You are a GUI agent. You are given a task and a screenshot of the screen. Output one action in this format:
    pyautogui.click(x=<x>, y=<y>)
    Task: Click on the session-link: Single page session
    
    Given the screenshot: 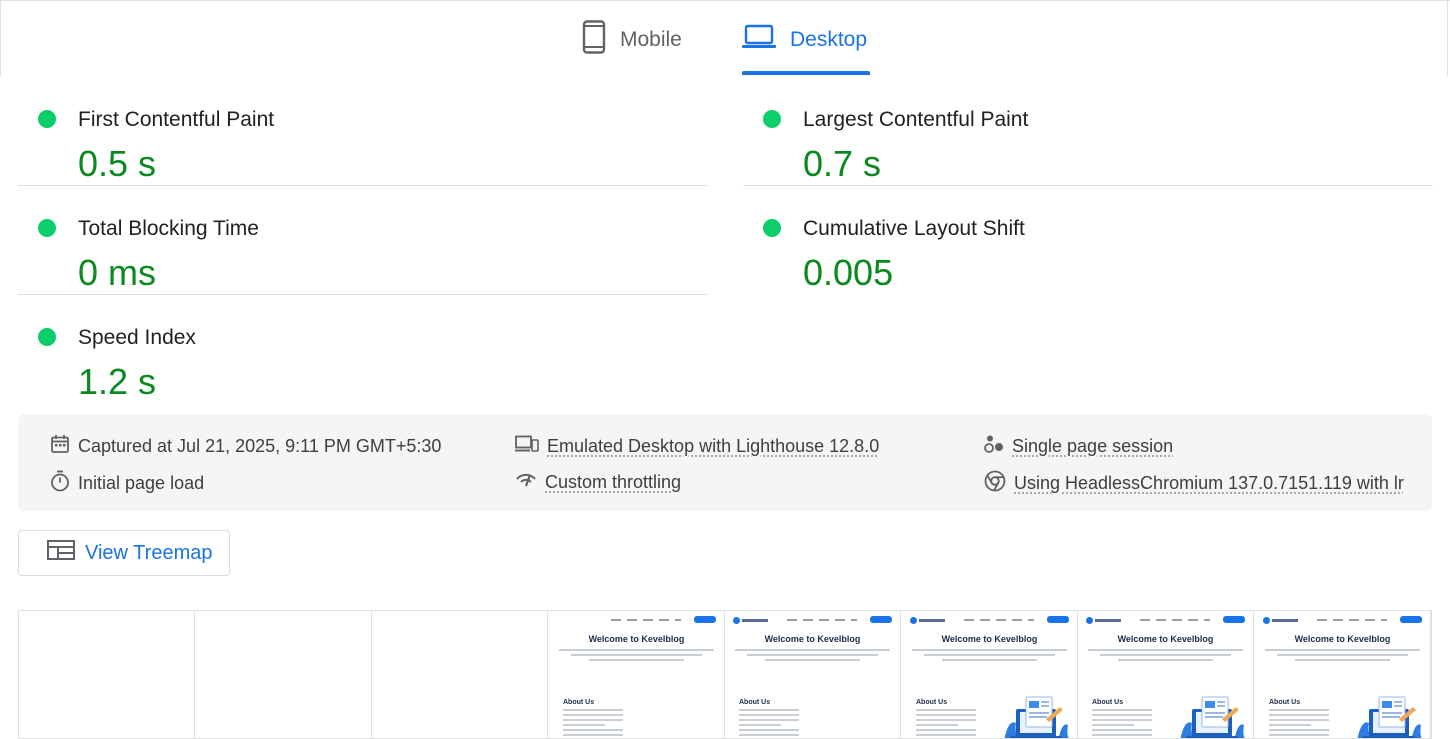 What is the action you would take?
    pyautogui.click(x=1092, y=446)
    